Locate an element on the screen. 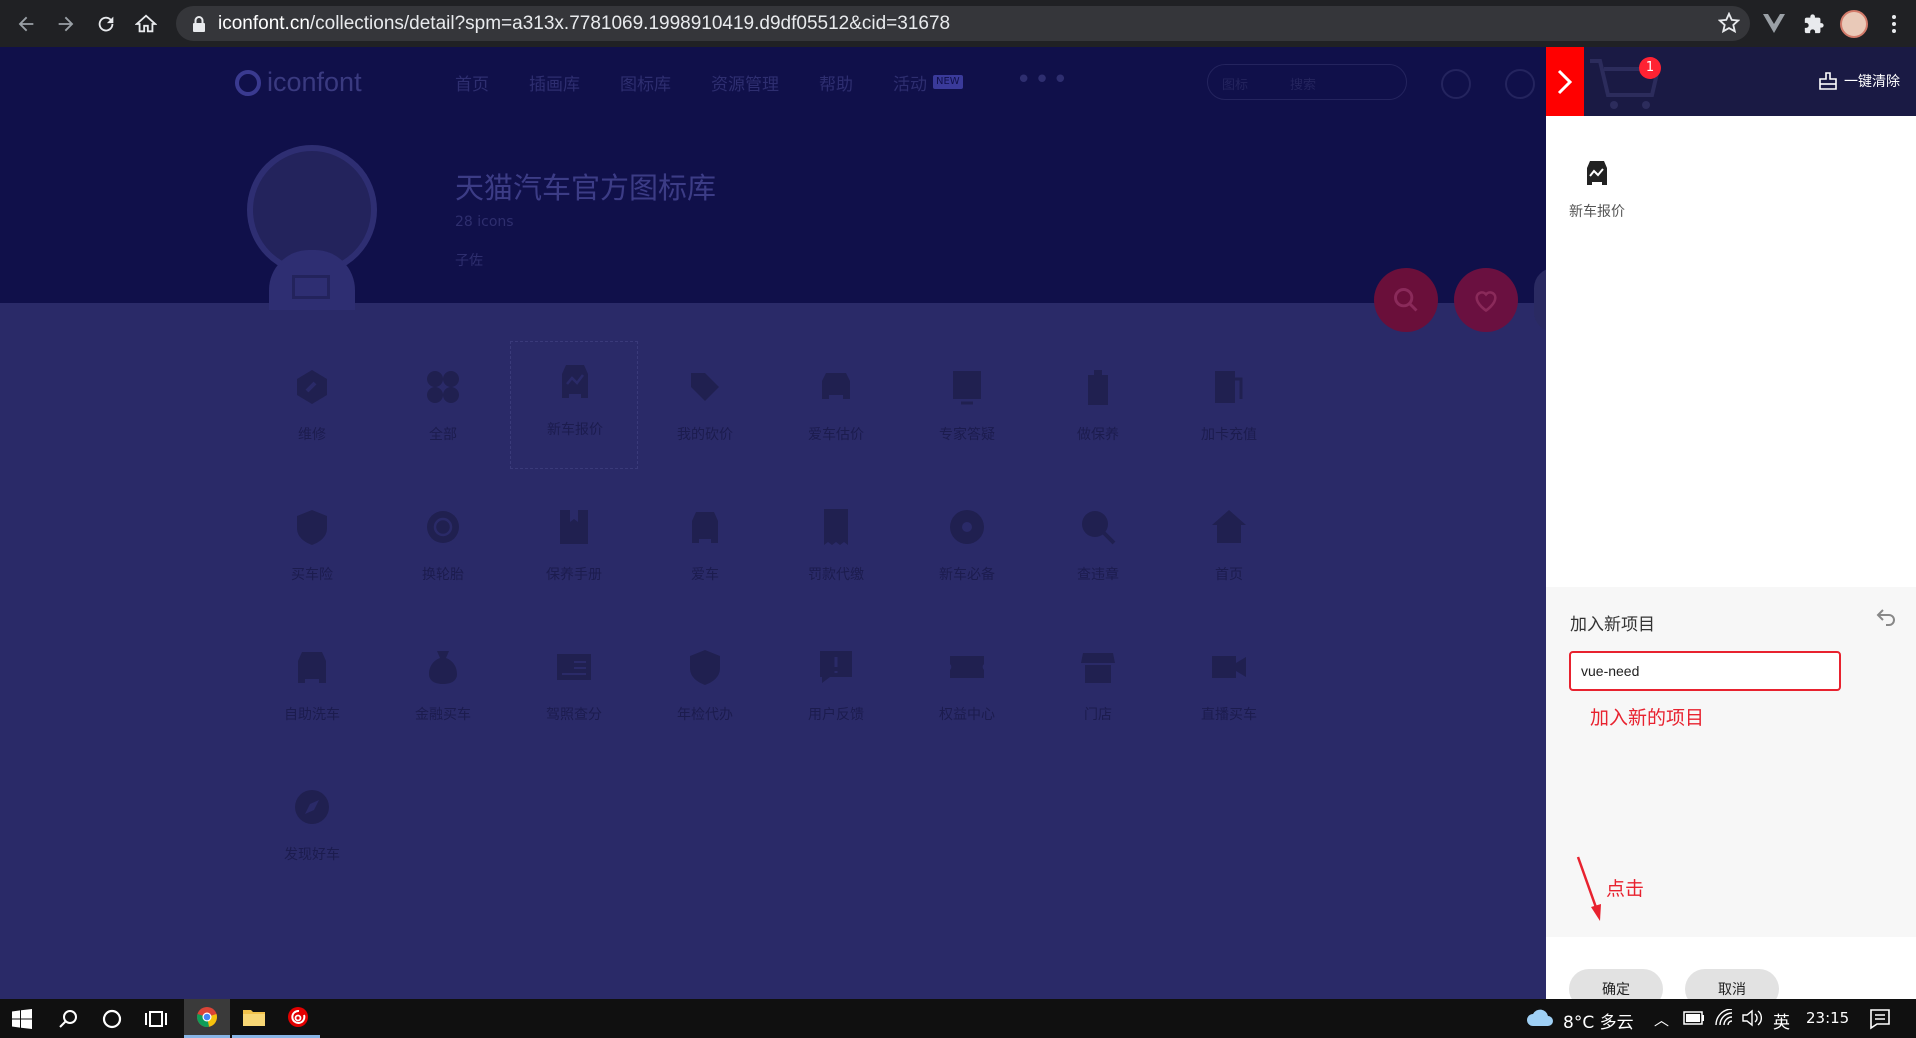 The width and height of the screenshot is (1916, 1038). cortana-button is located at coordinates (112, 1018).